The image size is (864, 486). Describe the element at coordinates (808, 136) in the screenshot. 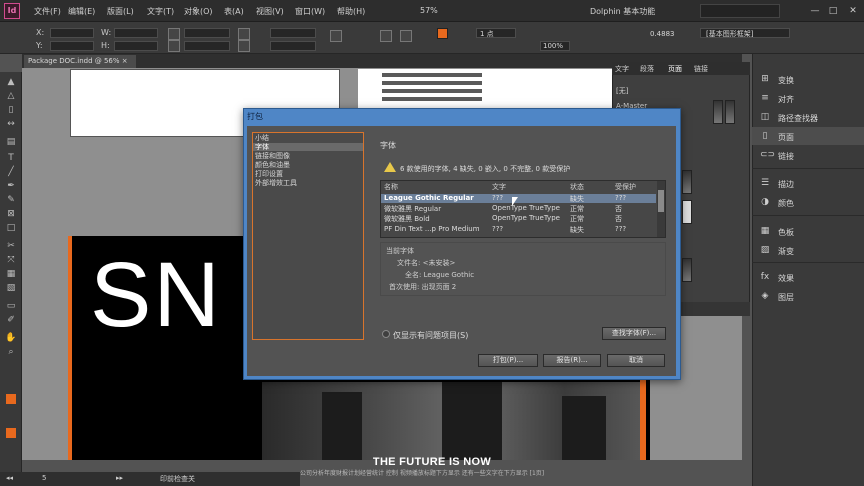

I see `dock-pages: ▯ 页面` at that location.